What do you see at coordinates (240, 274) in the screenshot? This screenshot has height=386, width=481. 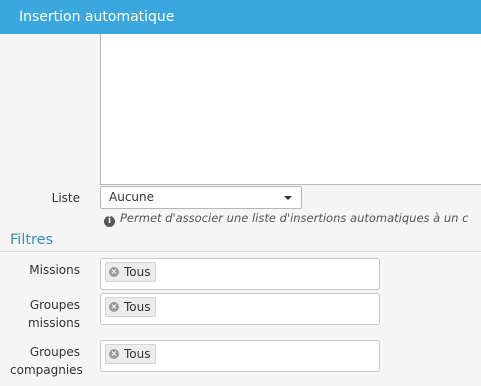 I see `missions-tag-input: × Tous` at bounding box center [240, 274].